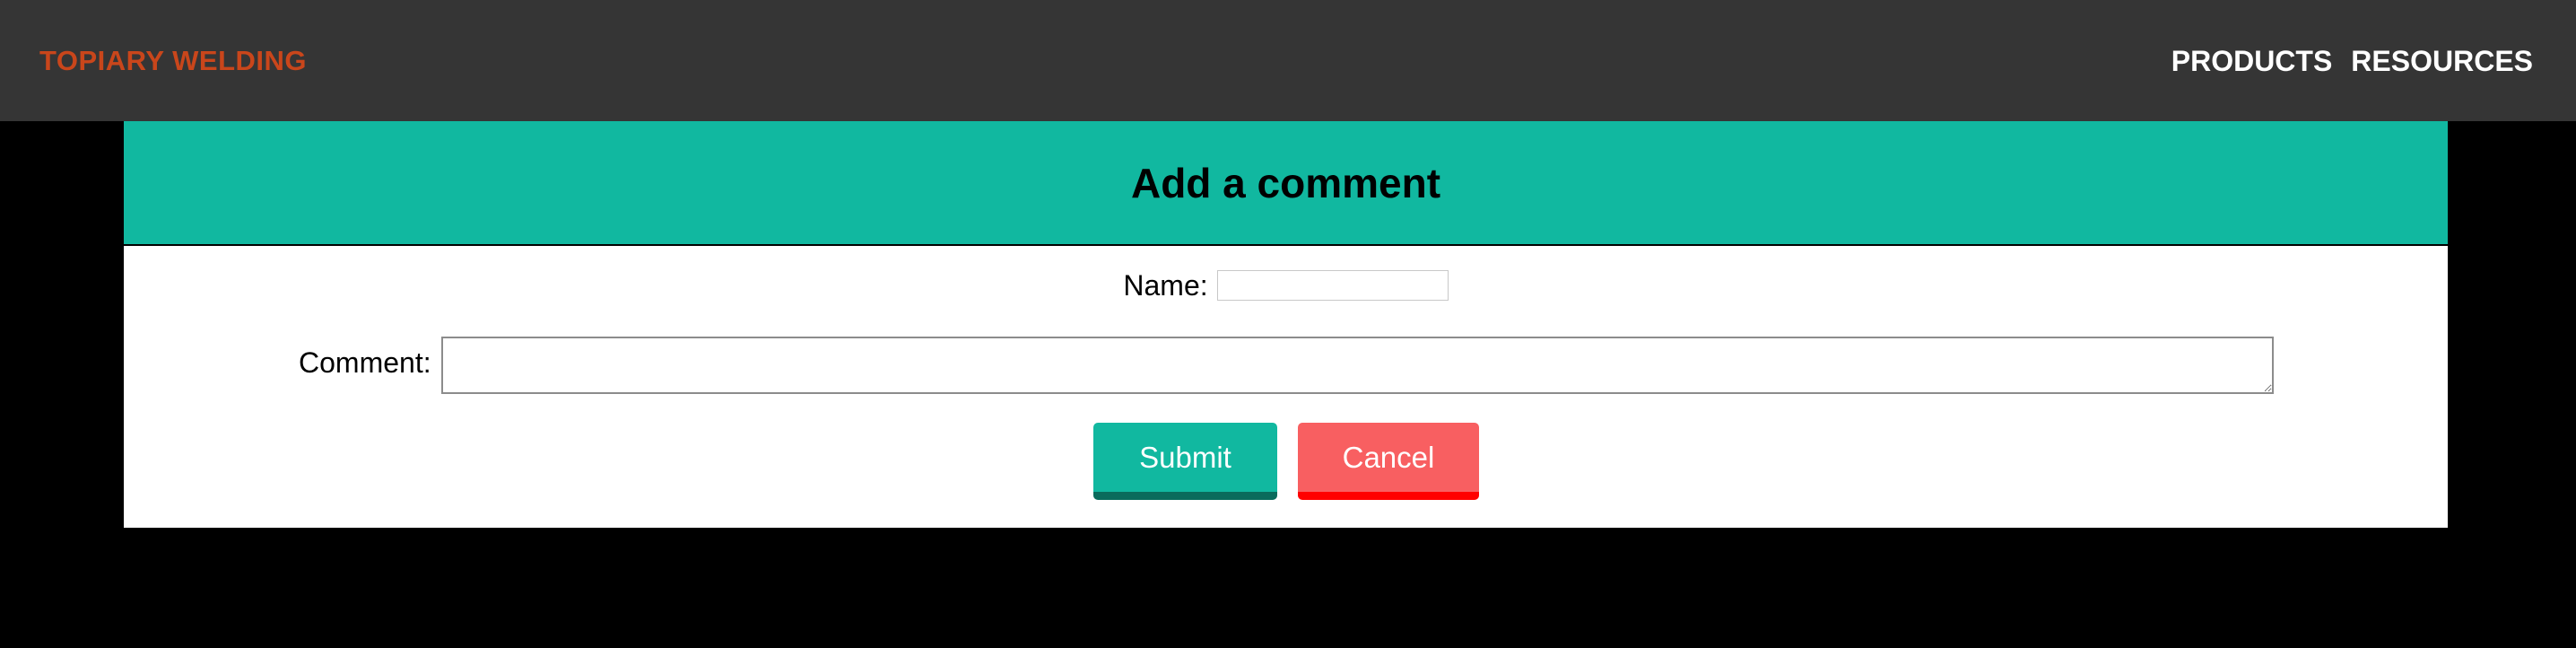 The width and height of the screenshot is (2576, 648). Describe the element at coordinates (1388, 461) in the screenshot. I see `cancel-button: Cancel` at that location.